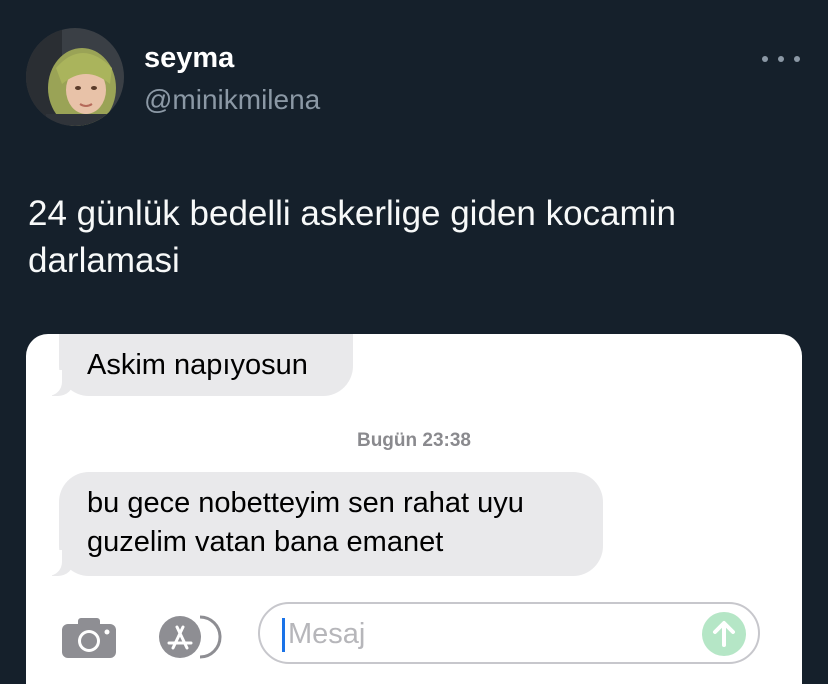  Describe the element at coordinates (197, 365) in the screenshot. I see `message-text: Askim napıyosun` at that location.